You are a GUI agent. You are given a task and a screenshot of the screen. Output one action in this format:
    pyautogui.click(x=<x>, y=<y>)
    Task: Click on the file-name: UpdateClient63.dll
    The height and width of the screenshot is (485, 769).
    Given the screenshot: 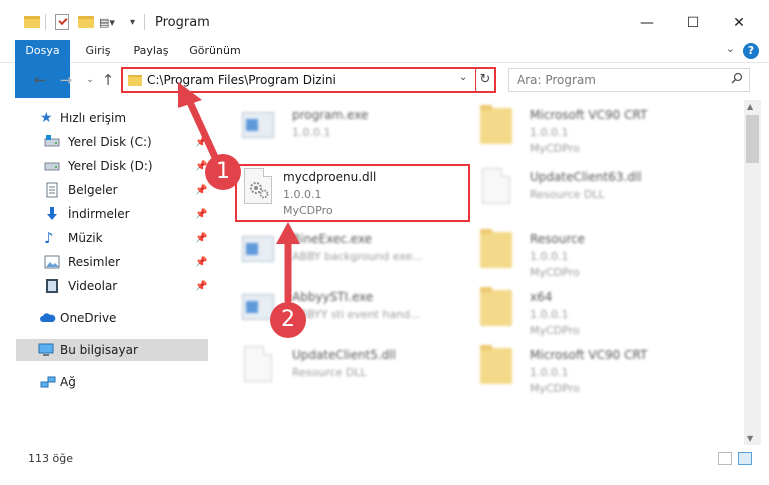 What is the action you would take?
    pyautogui.click(x=586, y=177)
    